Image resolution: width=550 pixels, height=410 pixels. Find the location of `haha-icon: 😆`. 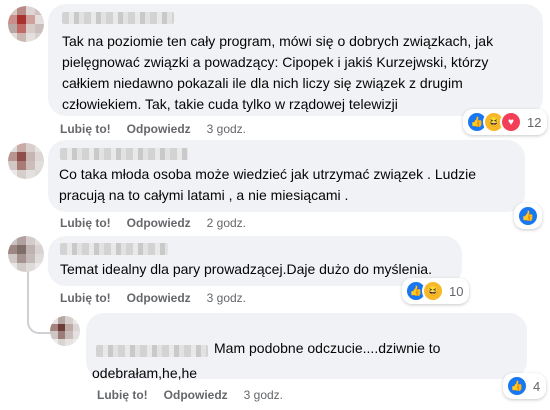

haha-icon: 😆 is located at coordinates (433, 291).